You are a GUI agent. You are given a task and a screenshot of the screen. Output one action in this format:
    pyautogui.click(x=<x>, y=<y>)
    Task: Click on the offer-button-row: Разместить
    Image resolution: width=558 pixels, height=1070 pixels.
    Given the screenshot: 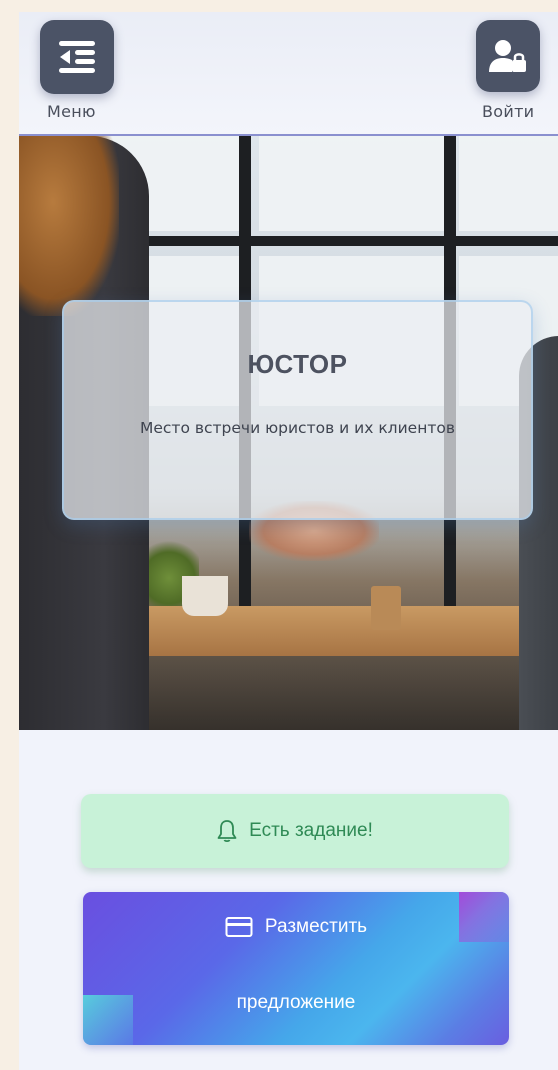 What is the action you would take?
    pyautogui.click(x=296, y=927)
    